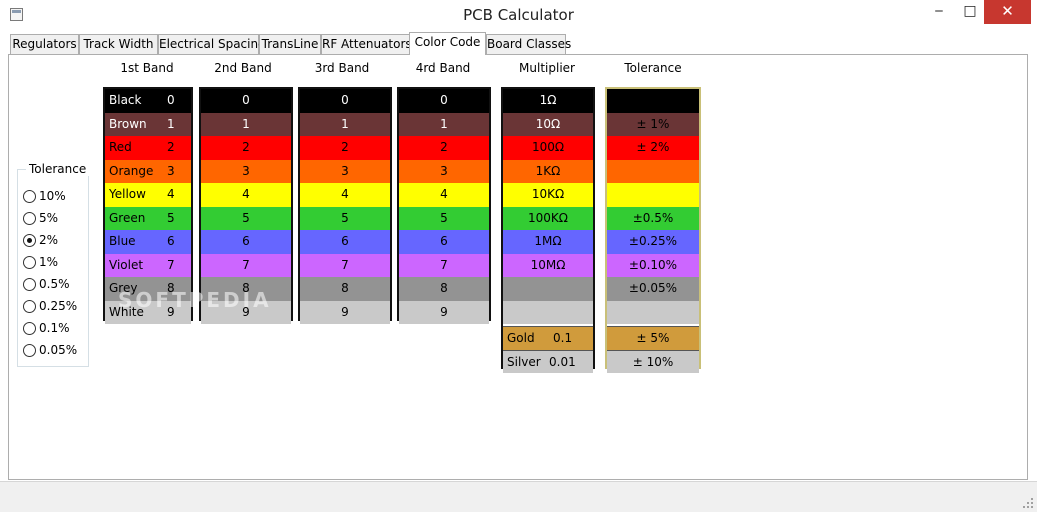 Image resolution: width=1037 pixels, height=512 pixels. What do you see at coordinates (342, 68) in the screenshot?
I see `header-third-band: 3rd Band` at bounding box center [342, 68].